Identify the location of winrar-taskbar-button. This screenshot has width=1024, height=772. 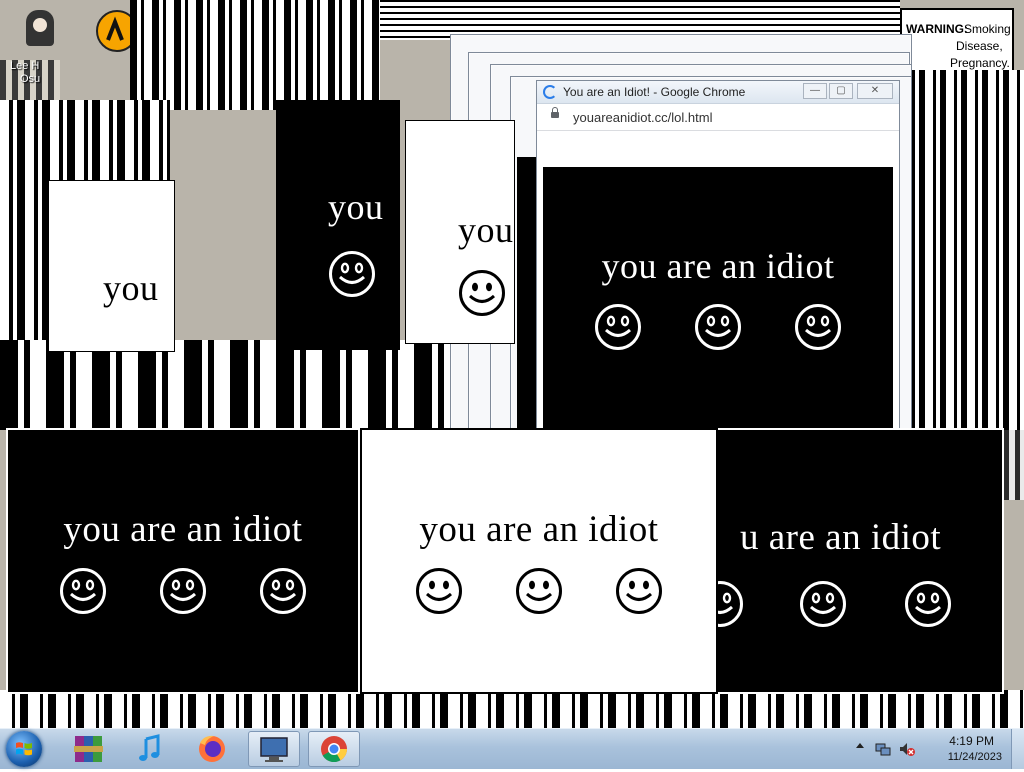
(88, 749).